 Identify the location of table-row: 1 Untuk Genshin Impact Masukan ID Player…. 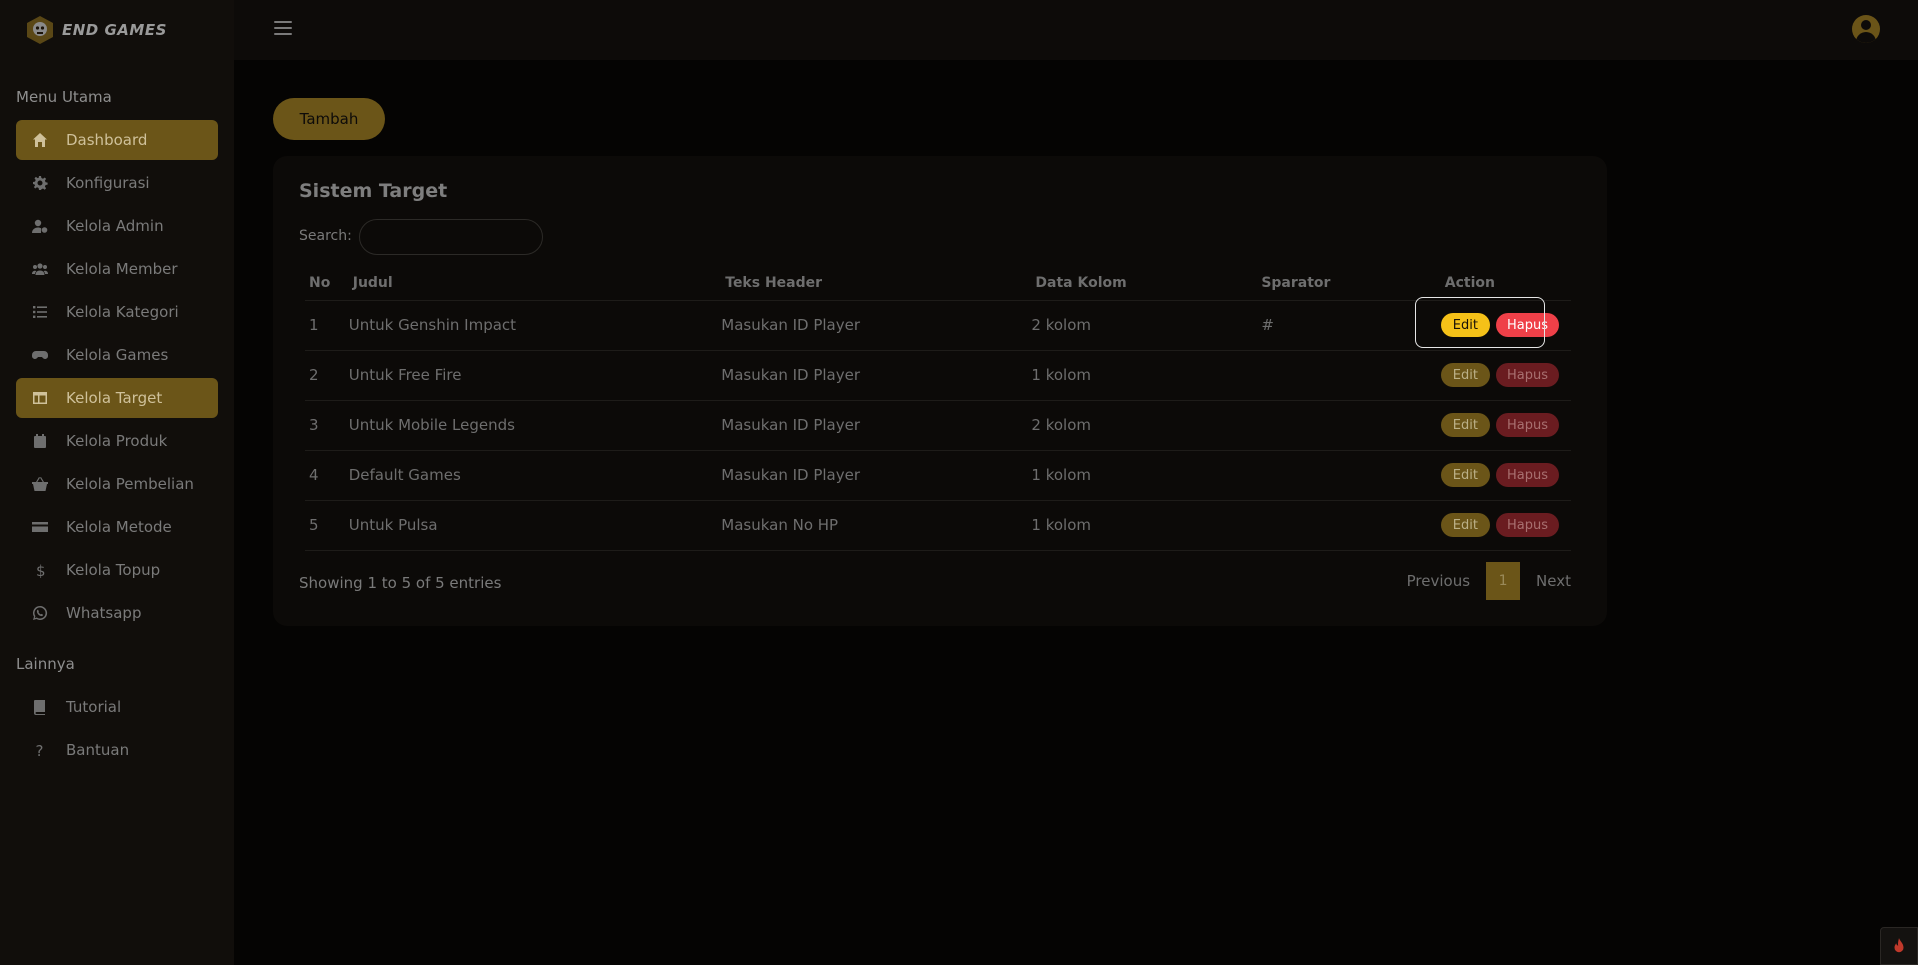
(938, 325).